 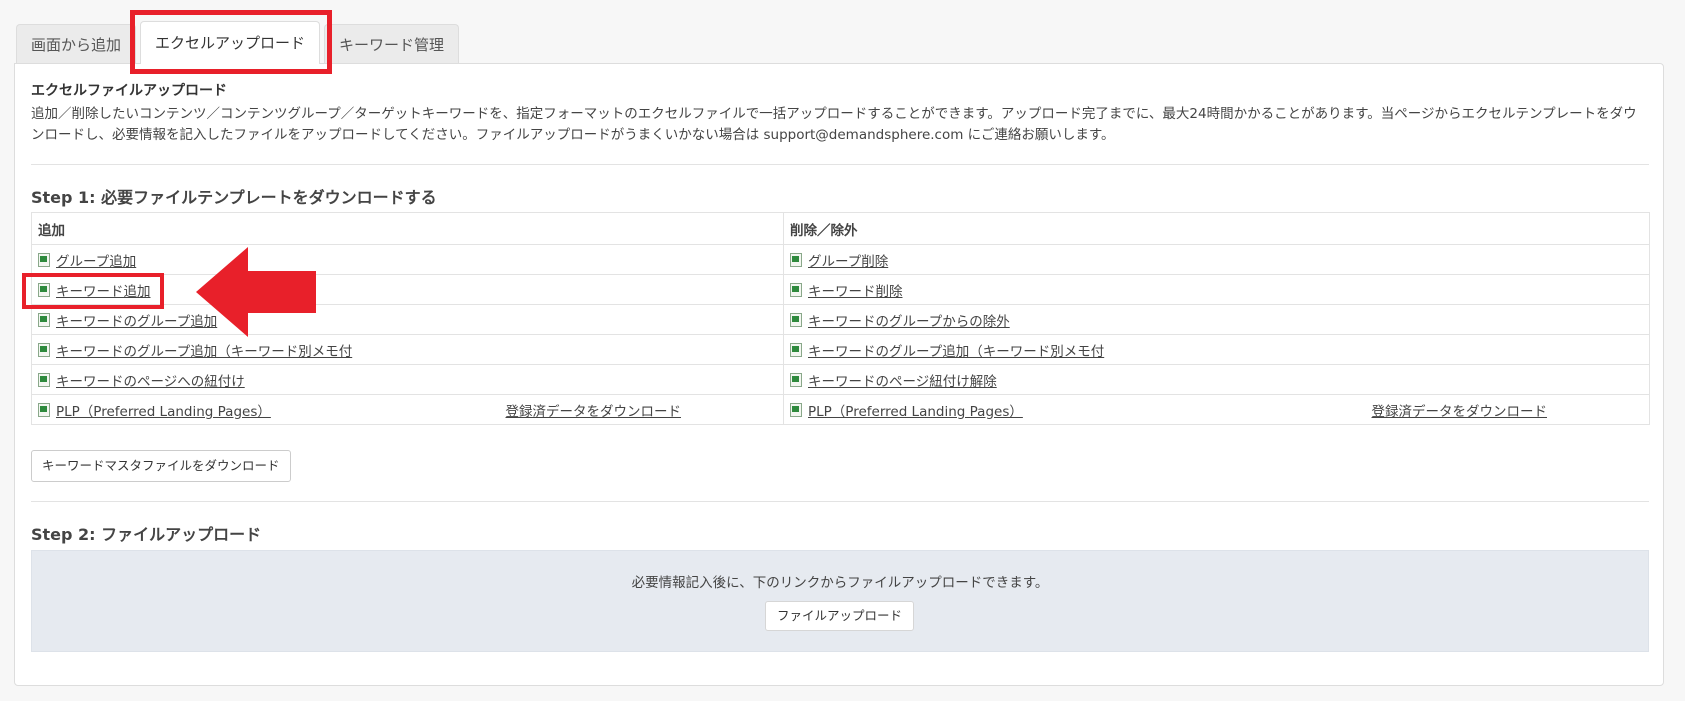 What do you see at coordinates (1216, 228) in the screenshot?
I see `remove-column-header: 削除／除外` at bounding box center [1216, 228].